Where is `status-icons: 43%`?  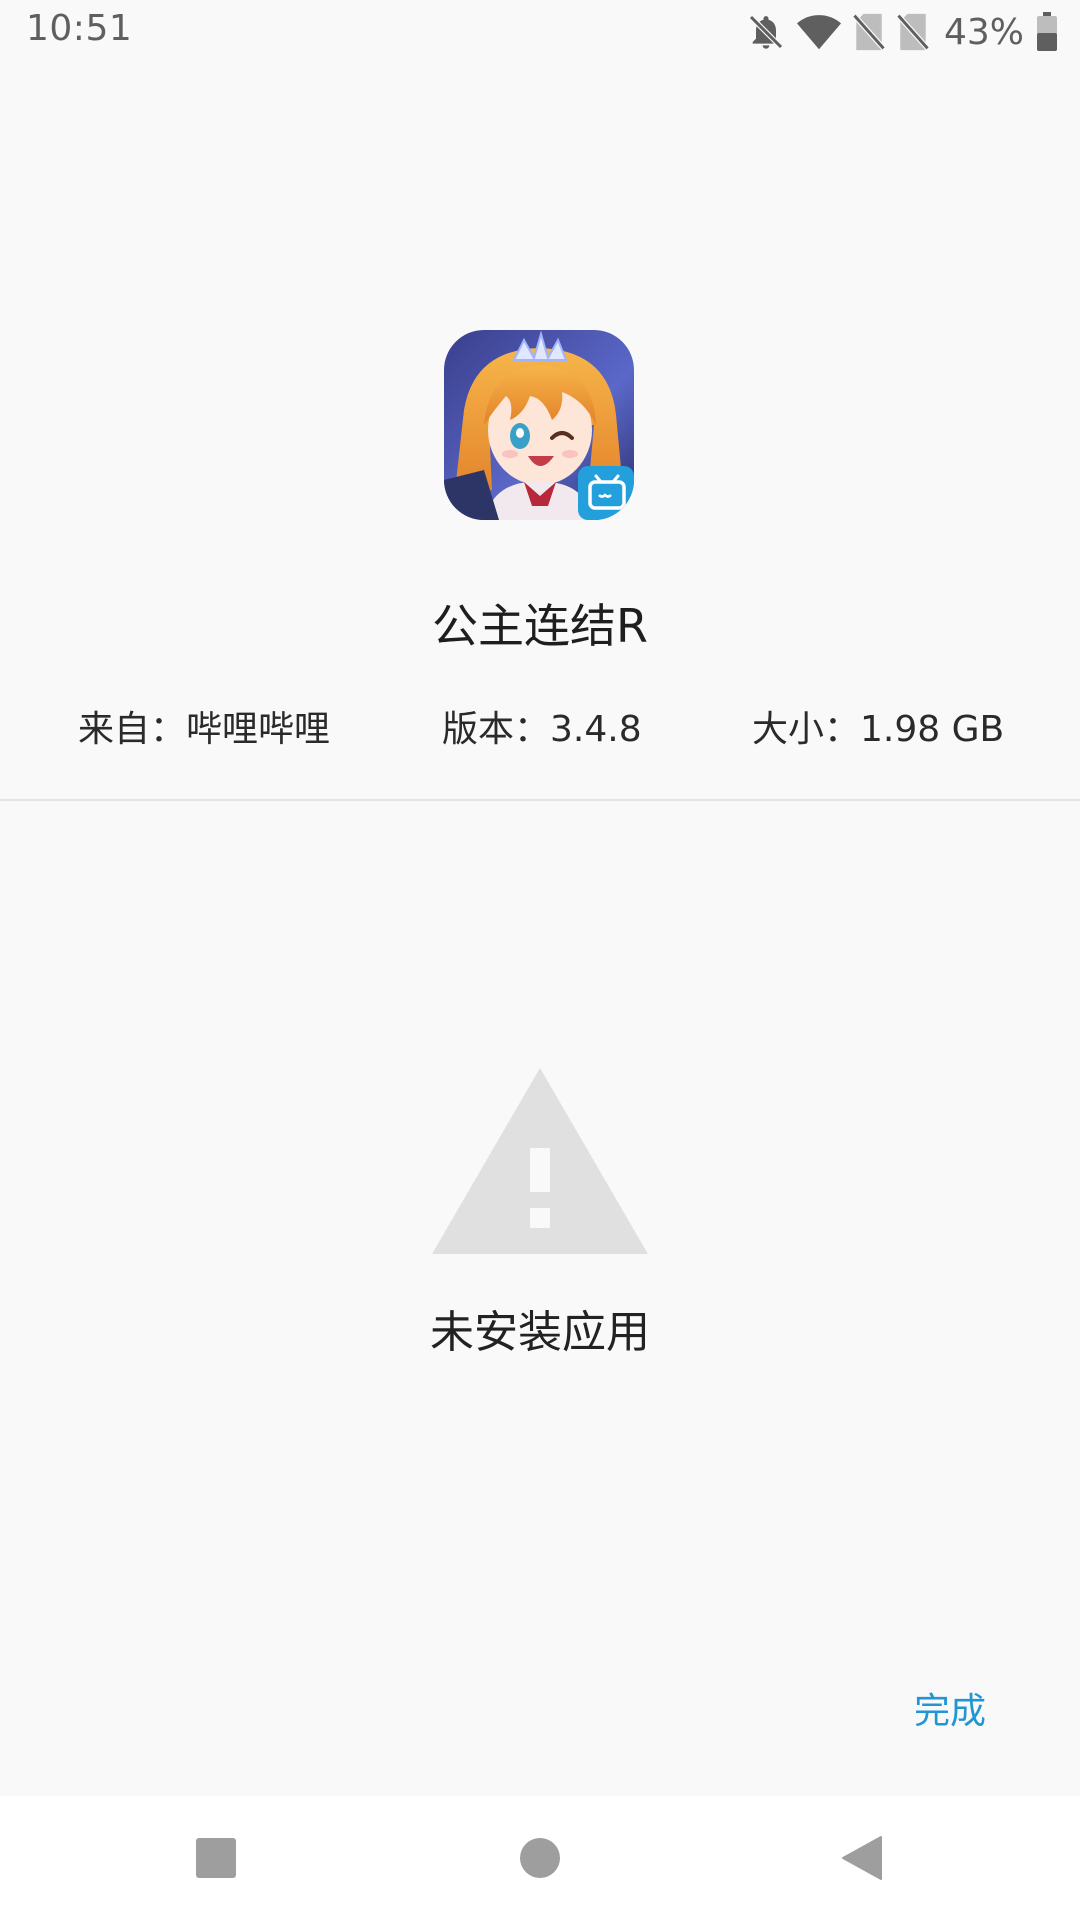 status-icons: 43% is located at coordinates (902, 32).